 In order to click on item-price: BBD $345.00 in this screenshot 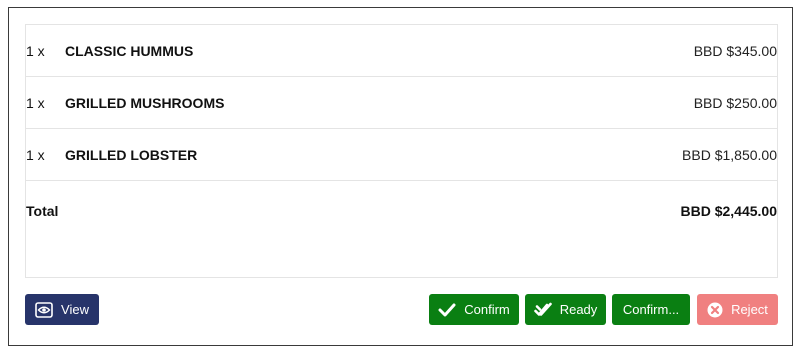, I will do `click(735, 51)`.